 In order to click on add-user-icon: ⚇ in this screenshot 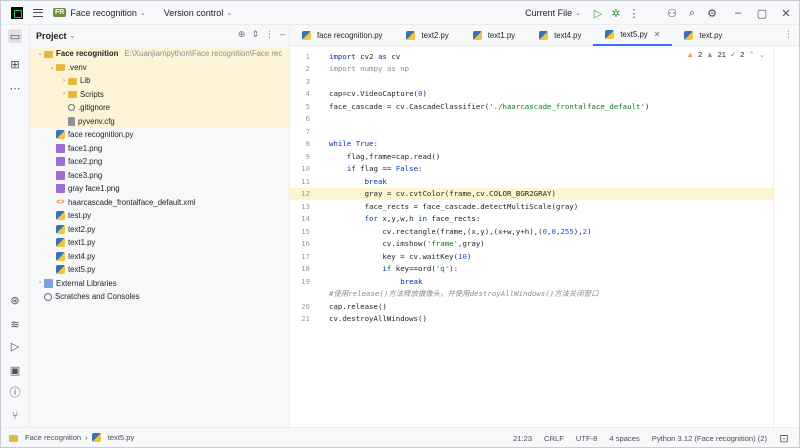, I will do `click(672, 13)`.